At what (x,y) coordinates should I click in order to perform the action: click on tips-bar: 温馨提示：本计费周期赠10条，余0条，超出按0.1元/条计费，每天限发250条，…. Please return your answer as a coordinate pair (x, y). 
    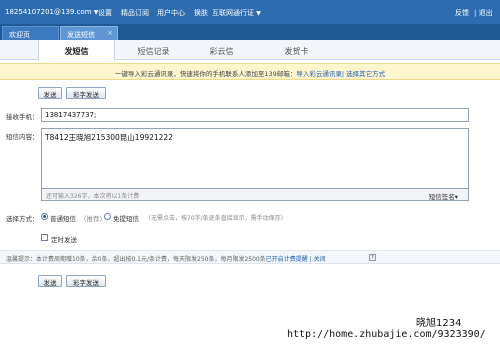
    Looking at the image, I should click on (250, 257).